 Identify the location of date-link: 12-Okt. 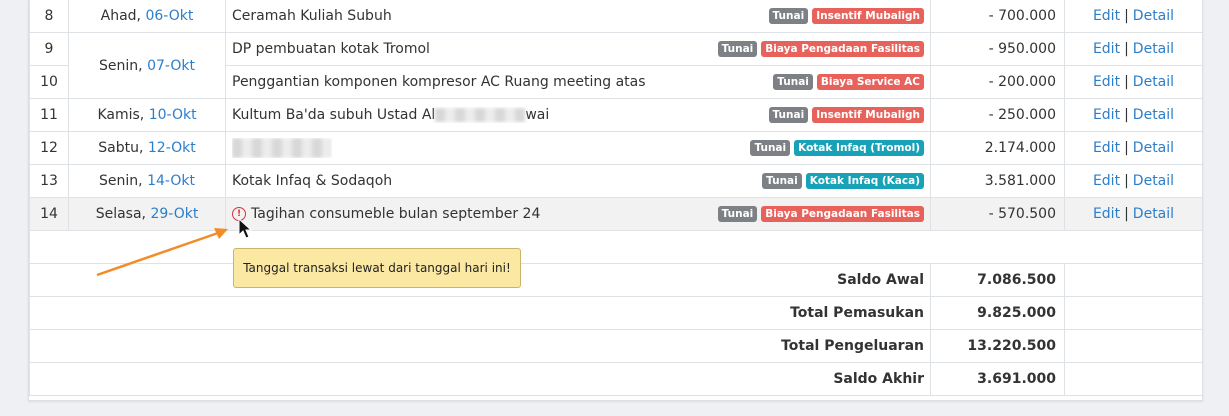
(172, 148).